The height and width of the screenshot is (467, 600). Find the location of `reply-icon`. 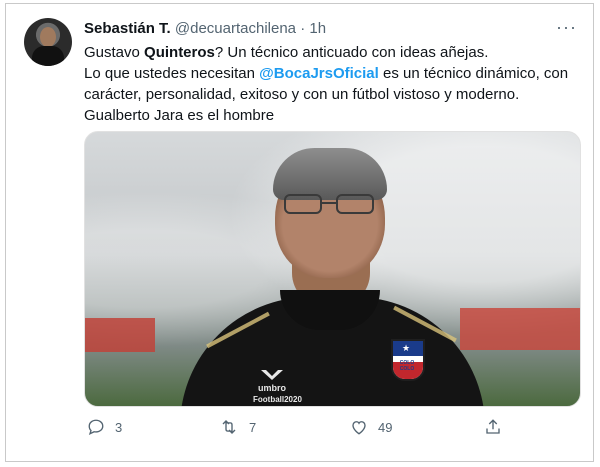

reply-icon is located at coordinates (96, 427).